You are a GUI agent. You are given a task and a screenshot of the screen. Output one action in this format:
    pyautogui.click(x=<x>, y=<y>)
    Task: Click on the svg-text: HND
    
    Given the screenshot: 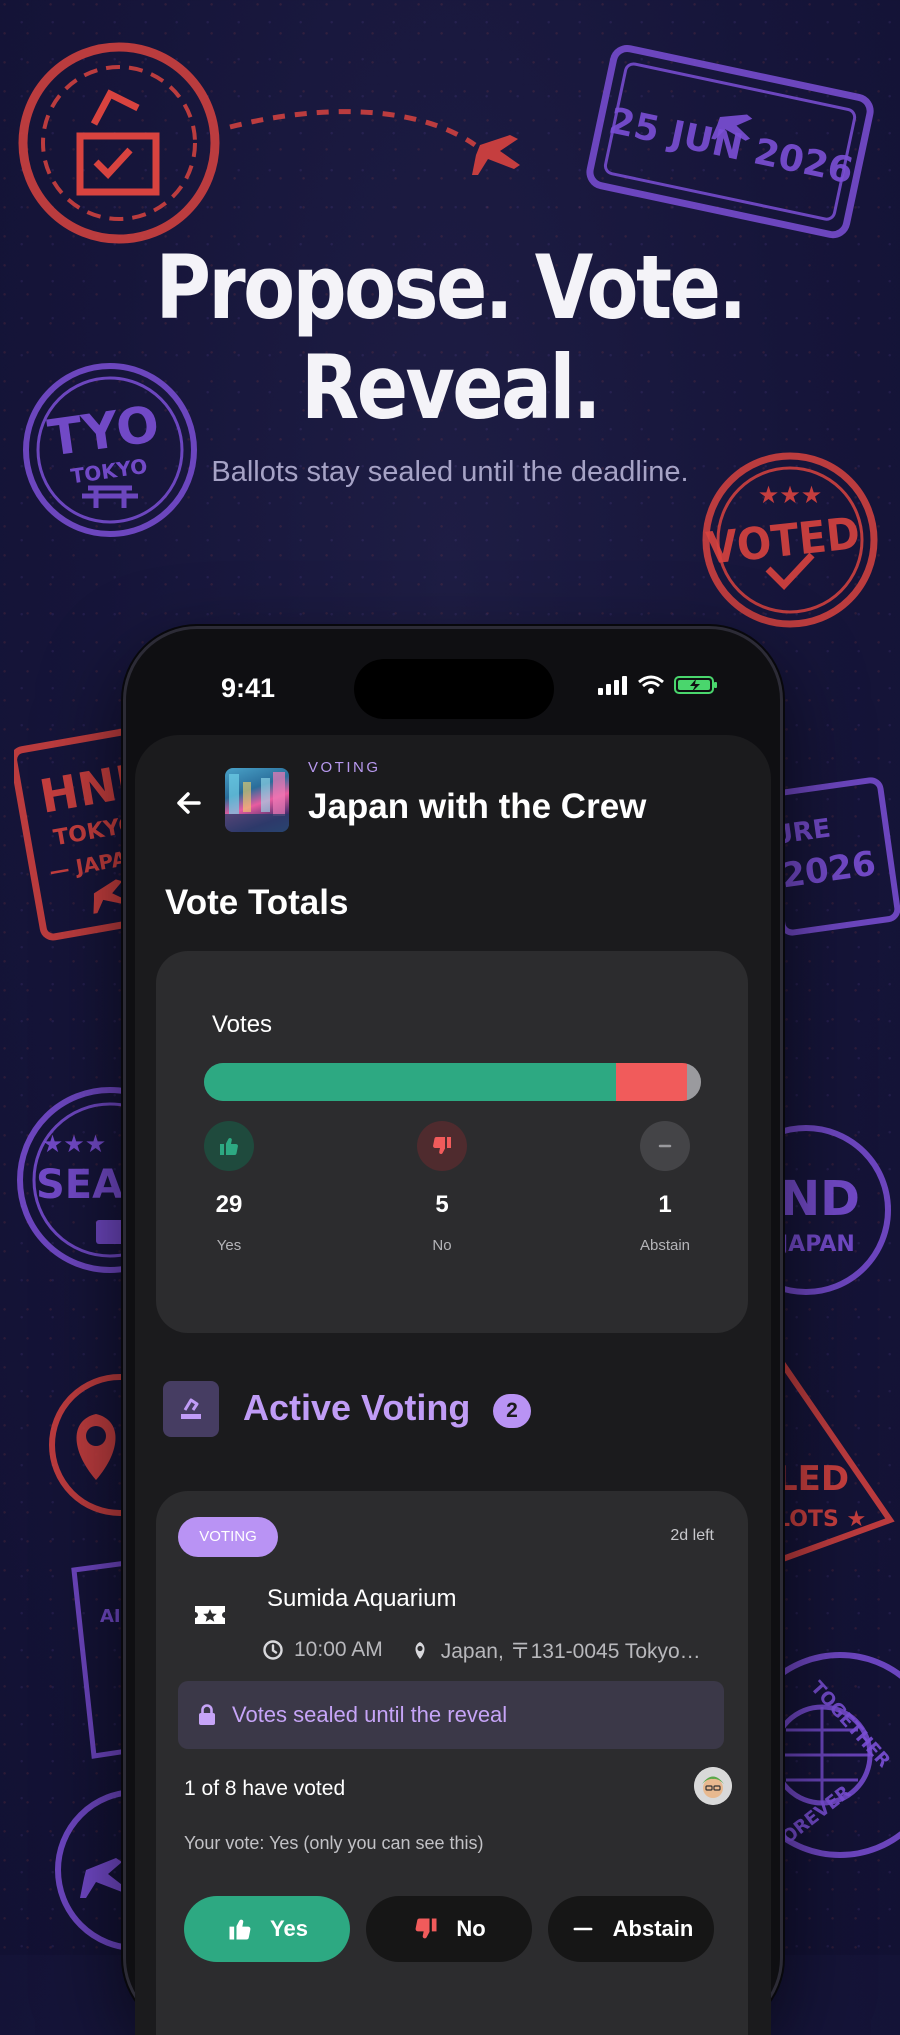 What is the action you would take?
    pyautogui.click(x=85, y=787)
    